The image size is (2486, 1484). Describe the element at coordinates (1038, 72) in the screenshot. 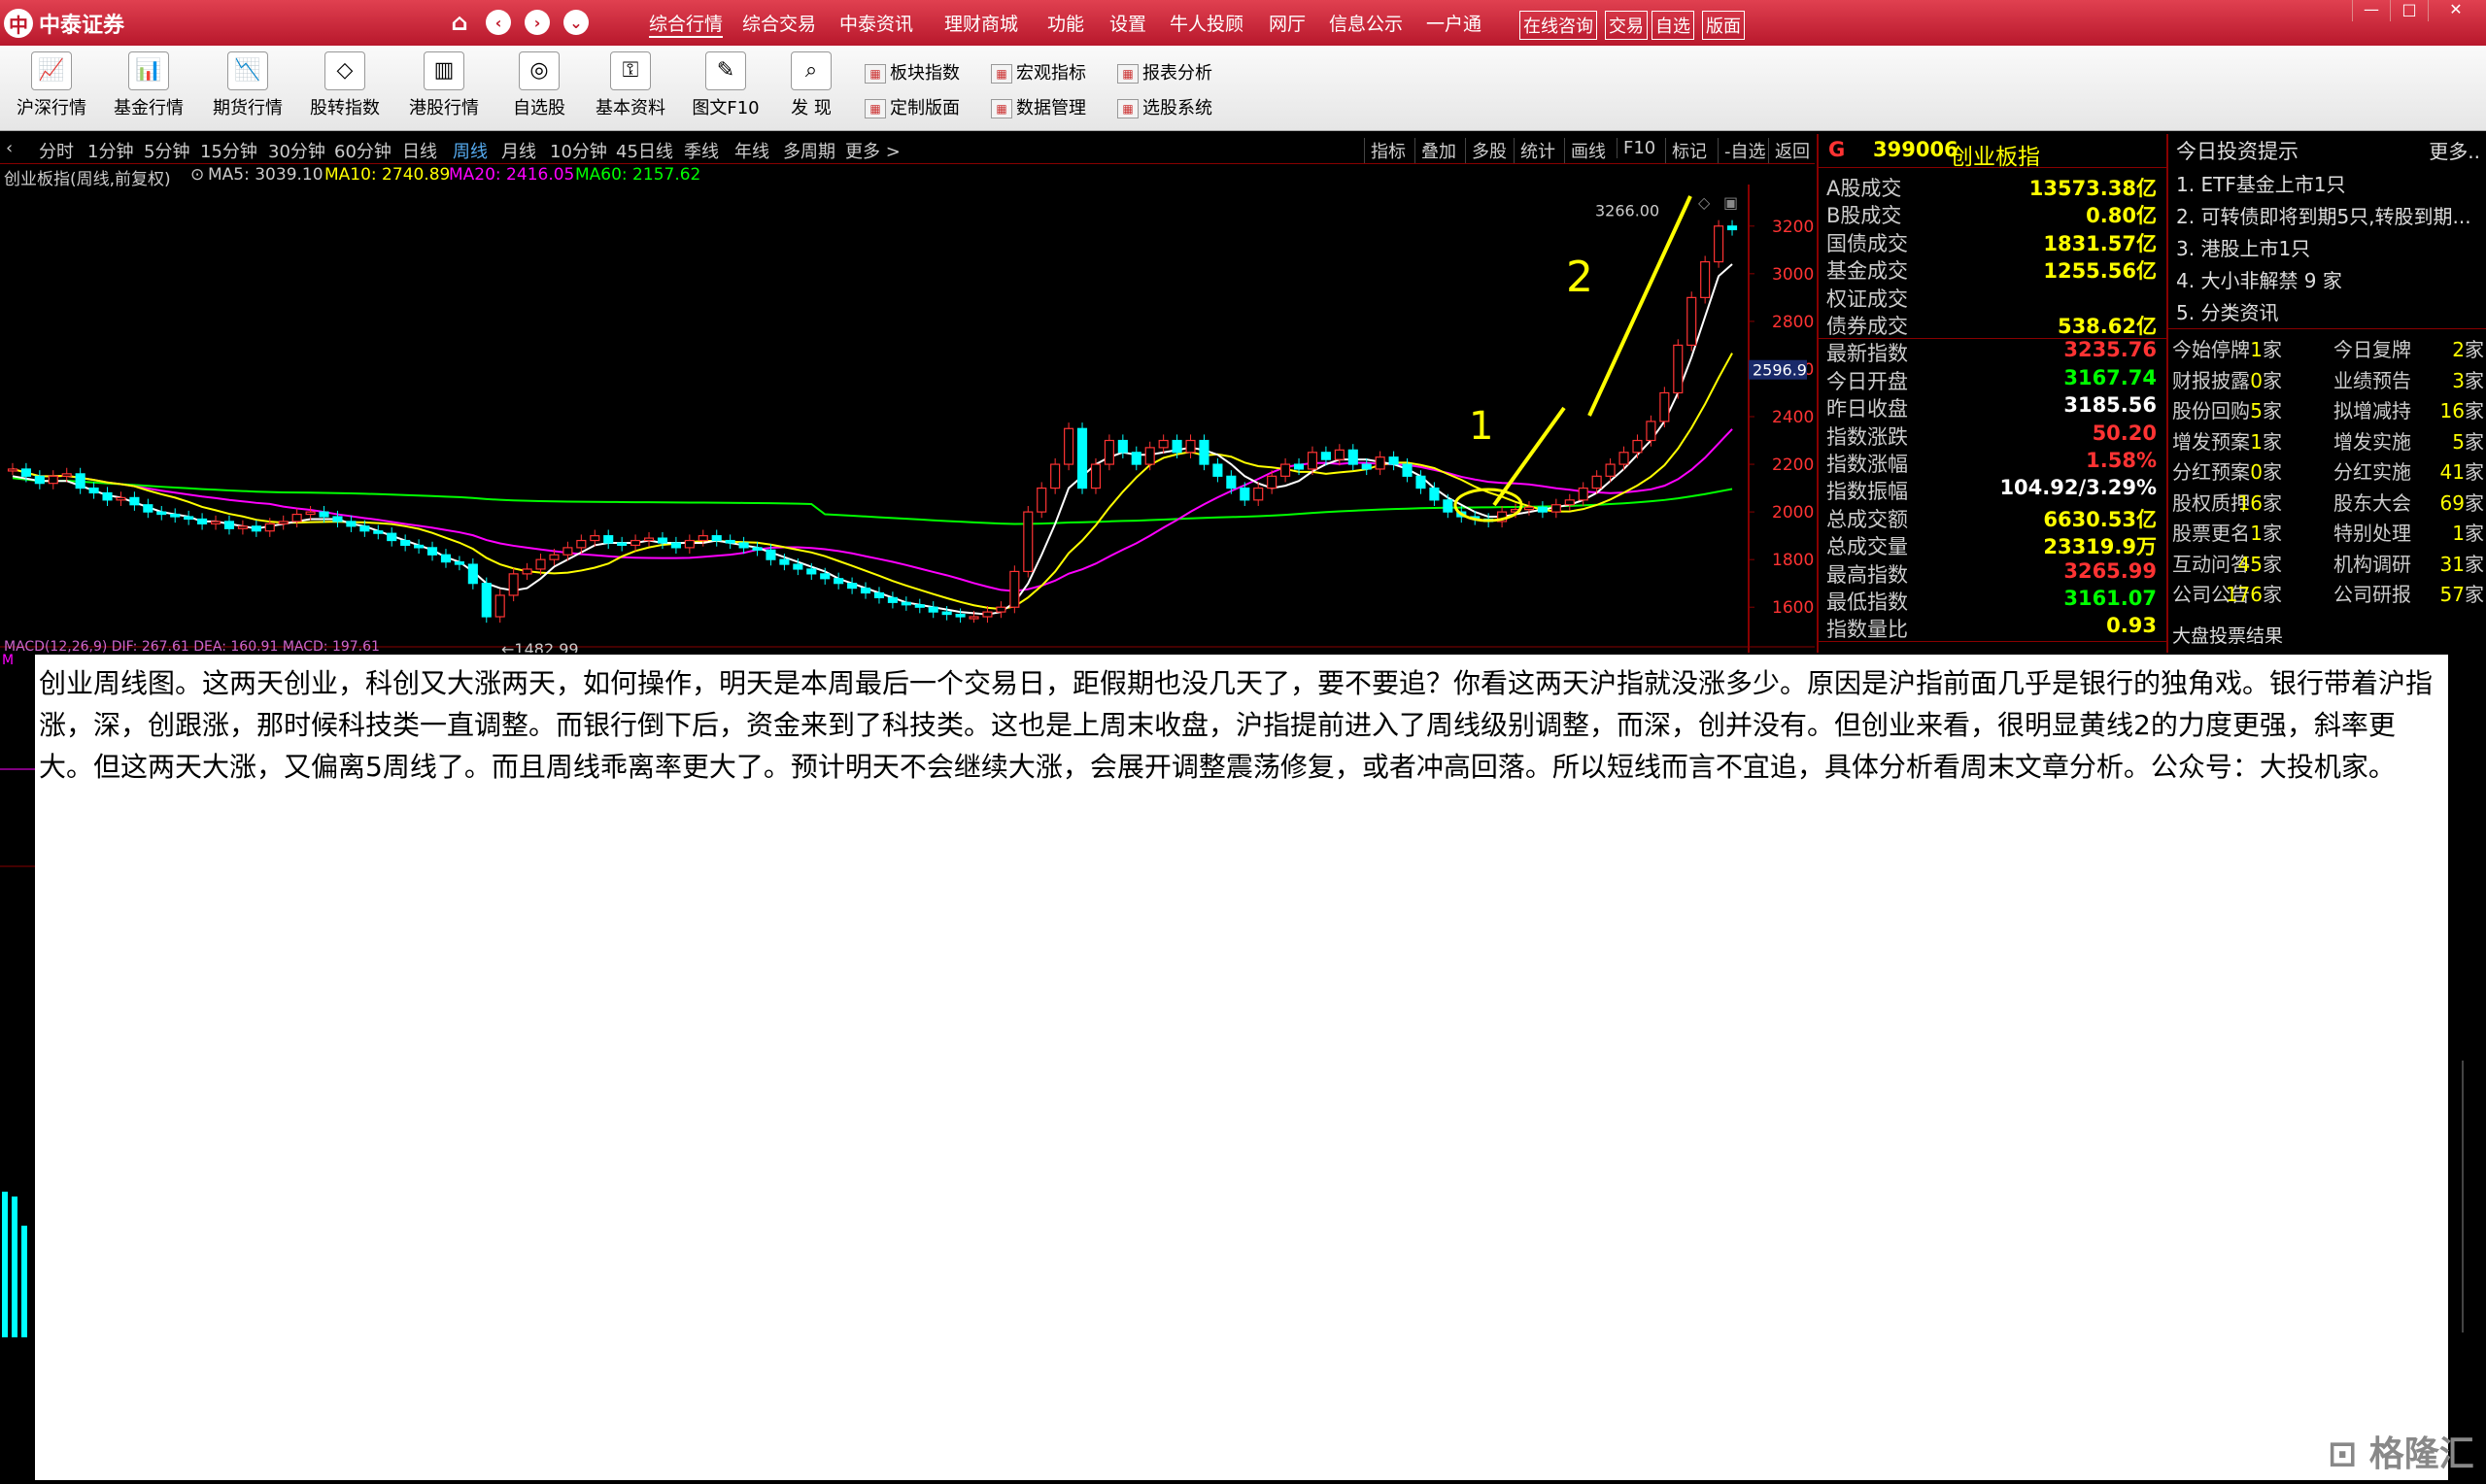

I see `toolbar-mini-button: ▦ 宏观指标` at that location.